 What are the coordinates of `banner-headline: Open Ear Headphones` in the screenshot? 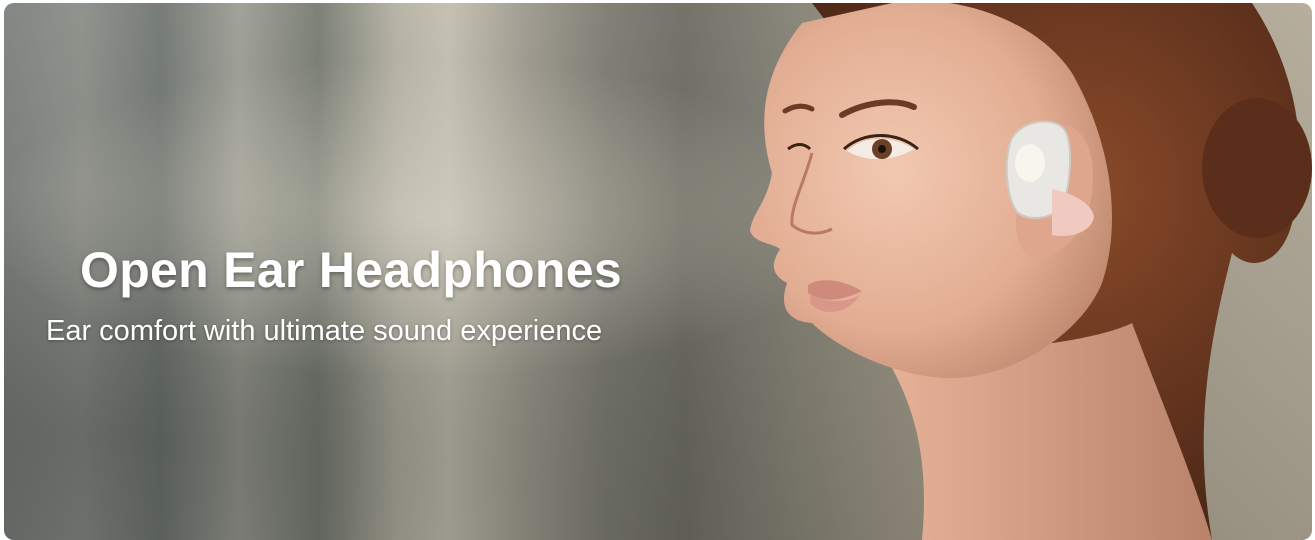 It's located at (351, 270).